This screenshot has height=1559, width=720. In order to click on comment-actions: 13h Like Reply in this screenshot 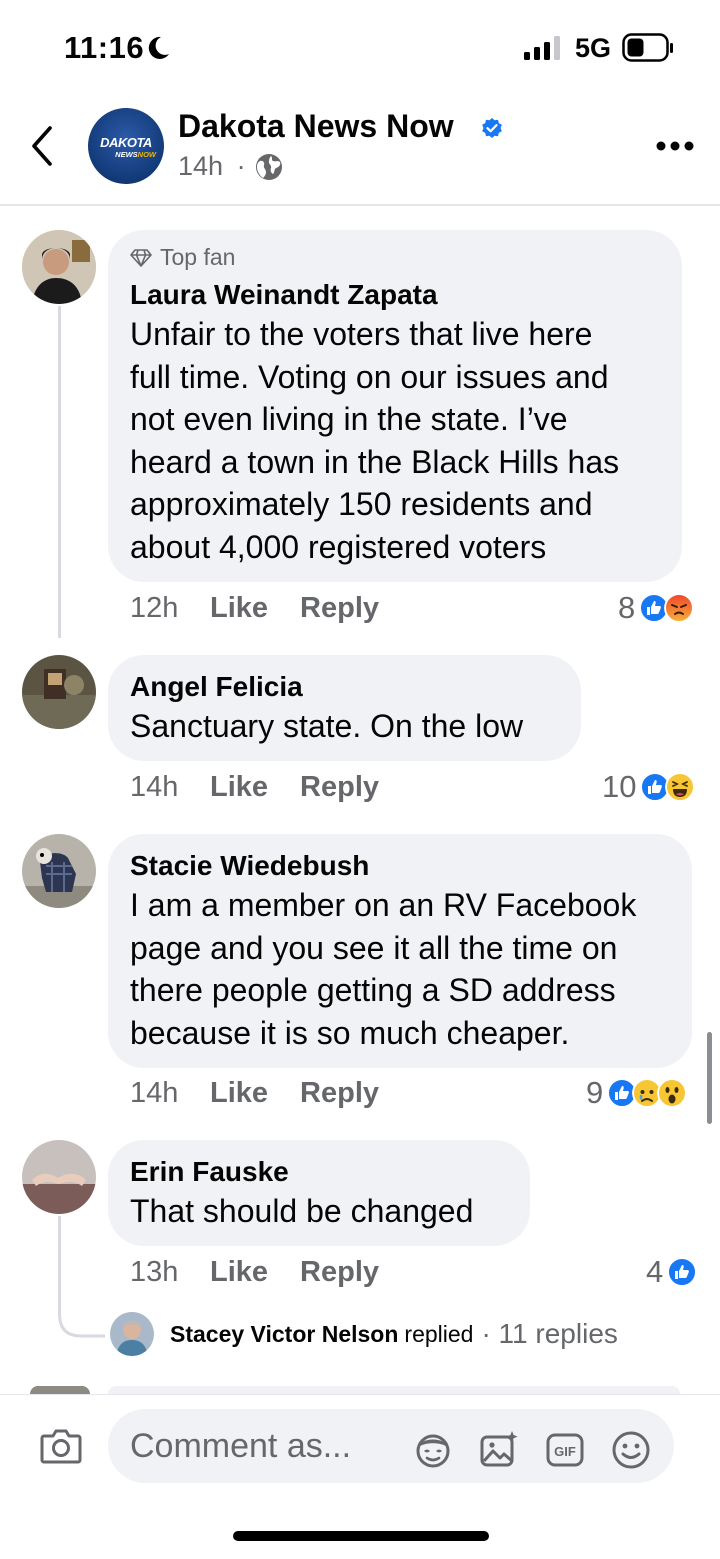, I will do `click(254, 1272)`.